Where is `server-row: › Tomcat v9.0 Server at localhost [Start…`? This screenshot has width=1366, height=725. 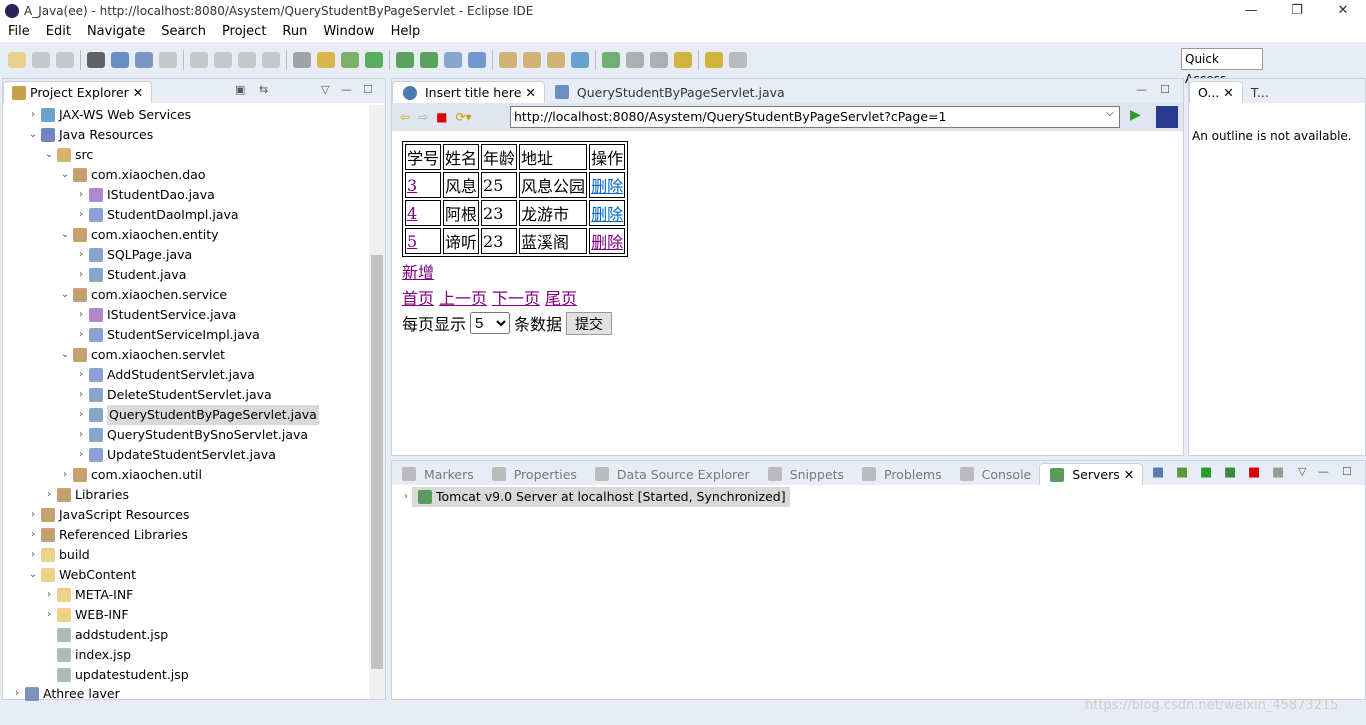 server-row: › Tomcat v9.0 Server at localhost [Start… is located at coordinates (595, 497).